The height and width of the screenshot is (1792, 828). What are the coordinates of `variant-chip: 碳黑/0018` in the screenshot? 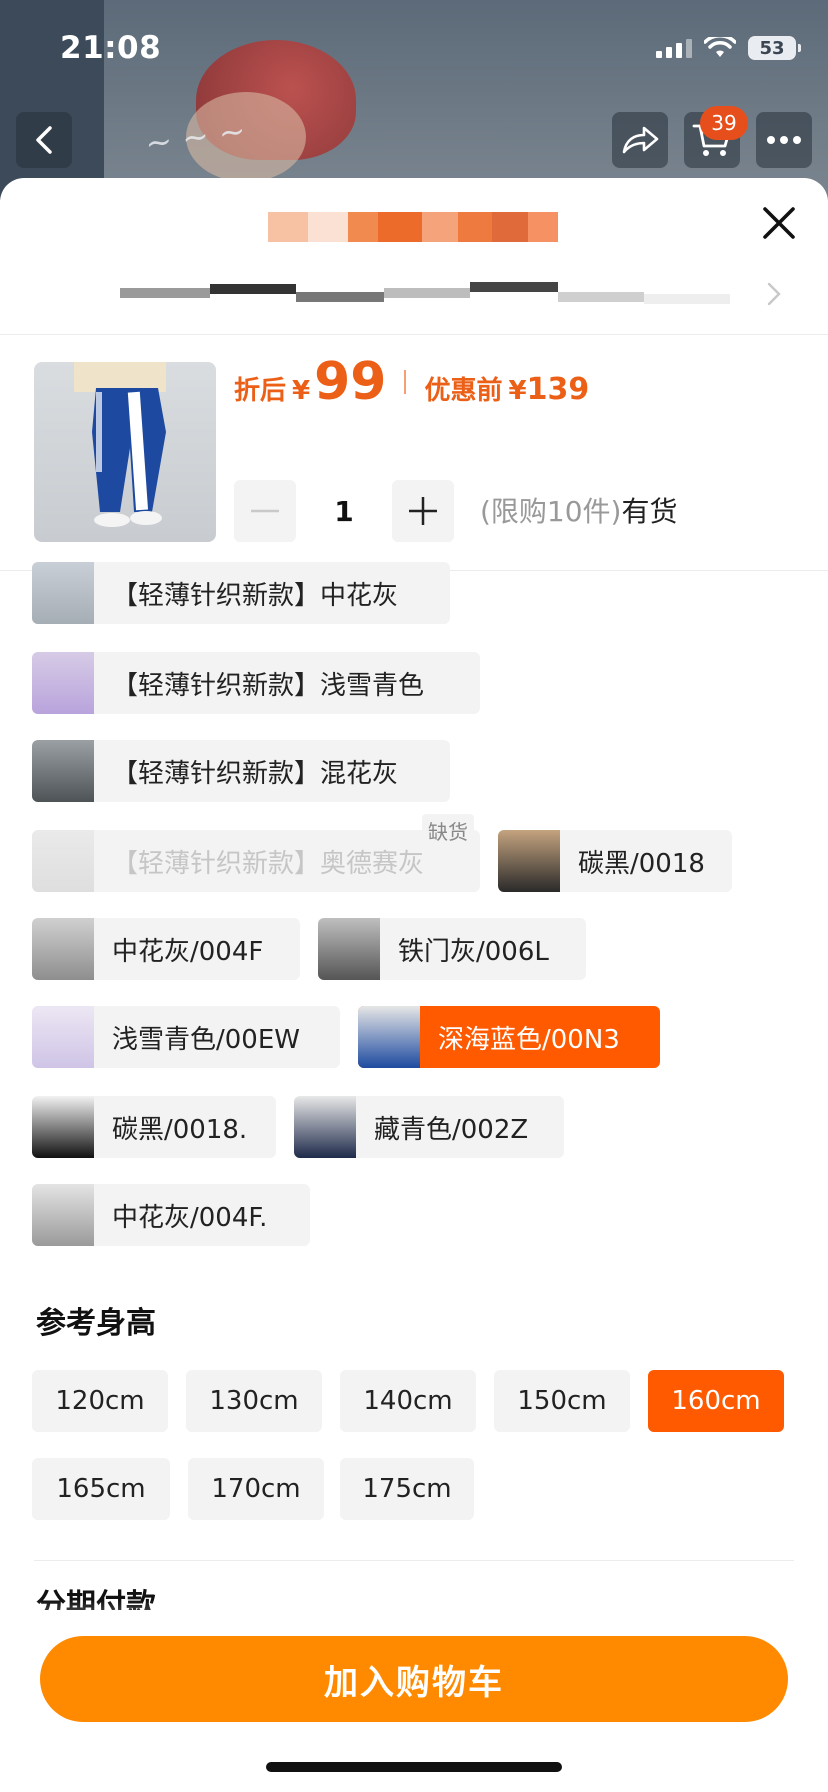 It's located at (615, 861).